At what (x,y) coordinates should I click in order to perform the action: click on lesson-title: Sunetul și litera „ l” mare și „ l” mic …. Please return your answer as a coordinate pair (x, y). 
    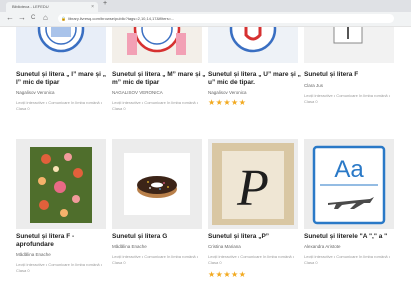
    Looking at the image, I should click on (63, 79).